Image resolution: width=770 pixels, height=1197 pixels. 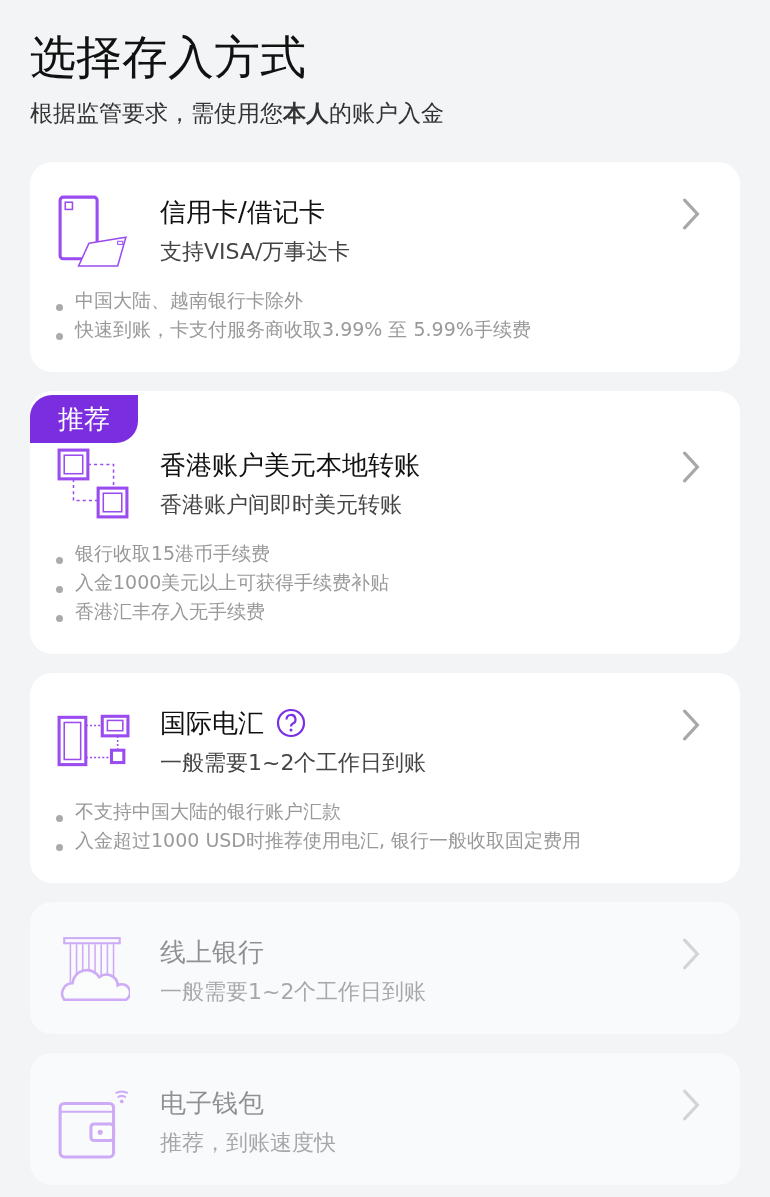 What do you see at coordinates (291, 723) in the screenshot?
I see `help-icon` at bounding box center [291, 723].